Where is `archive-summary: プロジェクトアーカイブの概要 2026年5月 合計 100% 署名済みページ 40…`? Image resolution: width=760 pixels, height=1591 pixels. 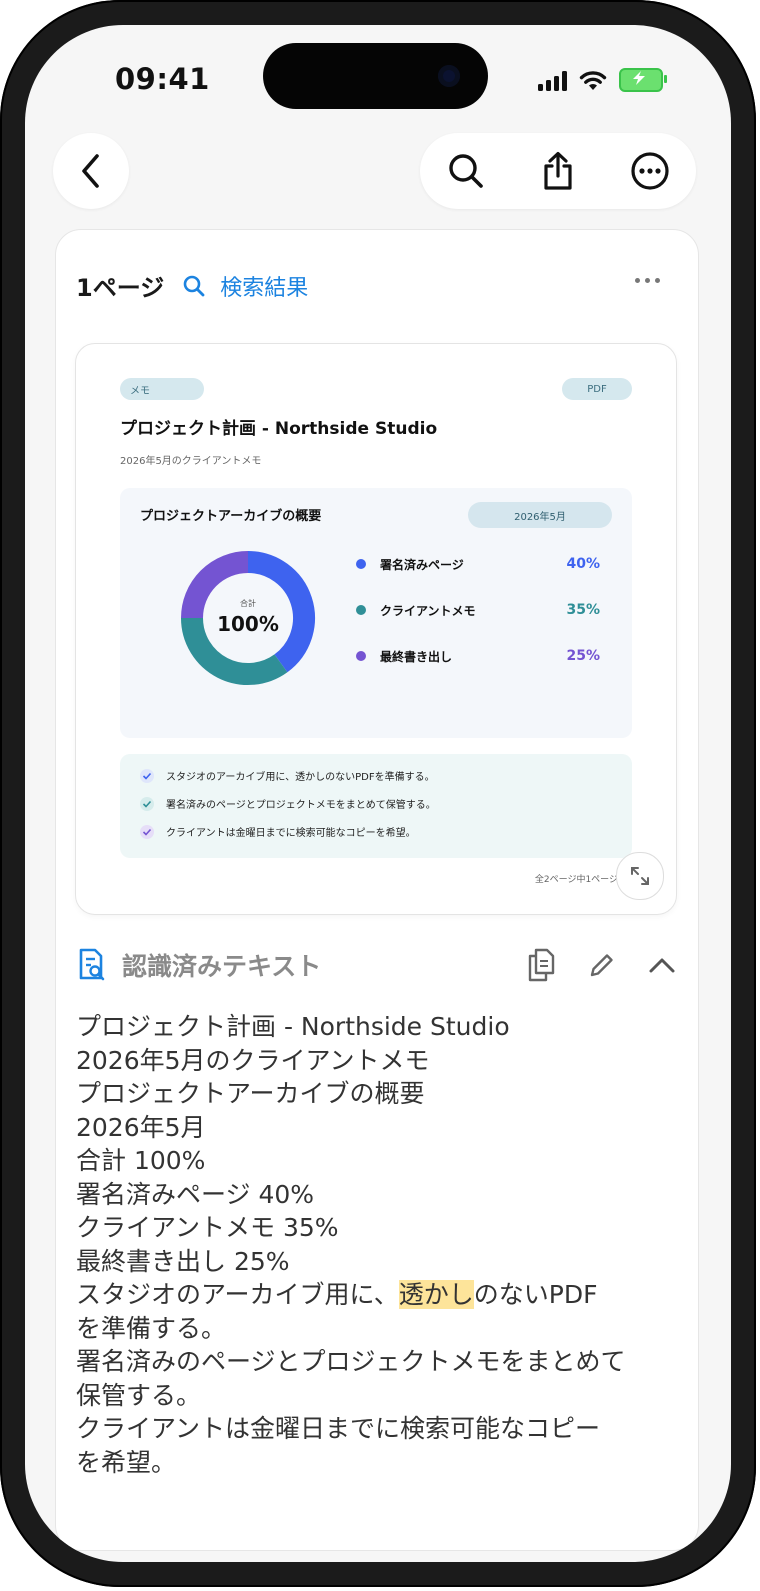 archive-summary: プロジェクトアーカイブの概要 2026年5月 合計 100% 署名済みページ 40… is located at coordinates (376, 613).